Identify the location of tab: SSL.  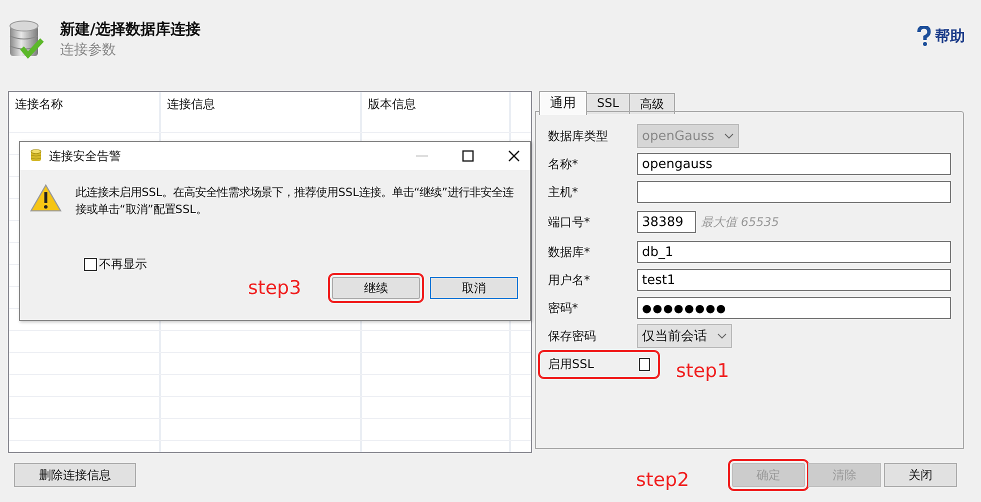
(608, 103).